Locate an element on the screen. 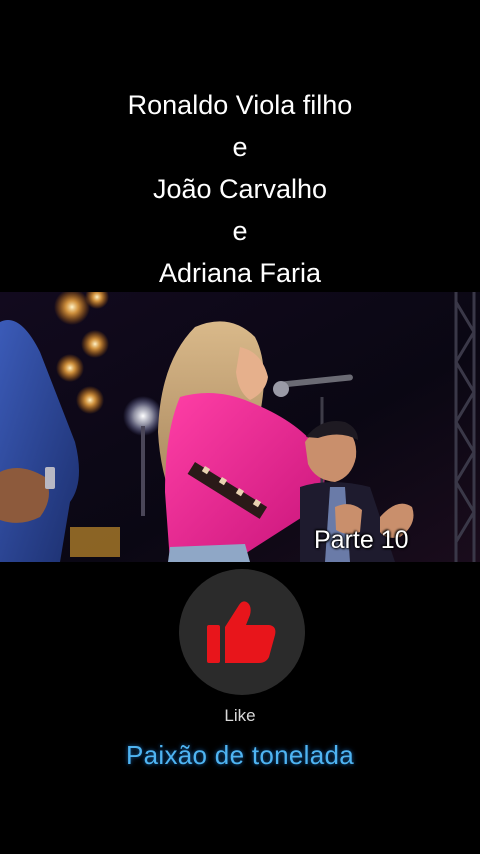  thumbs-up-icon is located at coordinates (241, 632).